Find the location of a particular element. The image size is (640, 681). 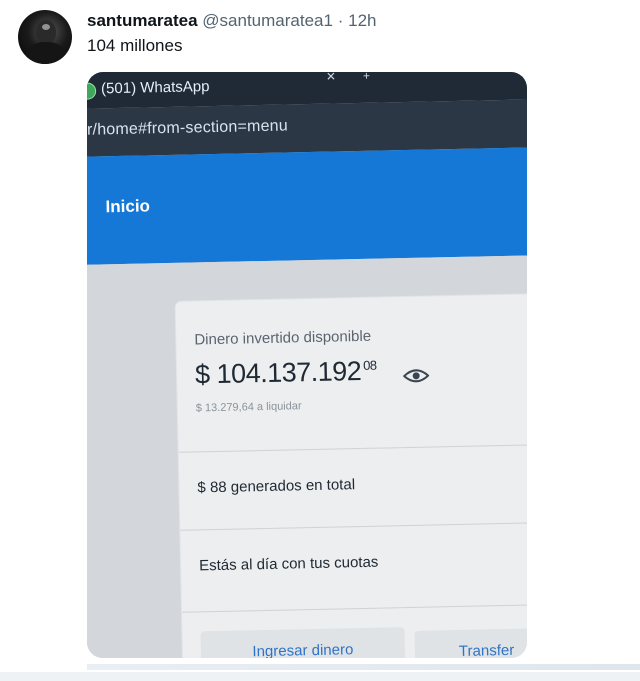

installments-status: Estás al día con tus cuotas is located at coordinates (288, 564).